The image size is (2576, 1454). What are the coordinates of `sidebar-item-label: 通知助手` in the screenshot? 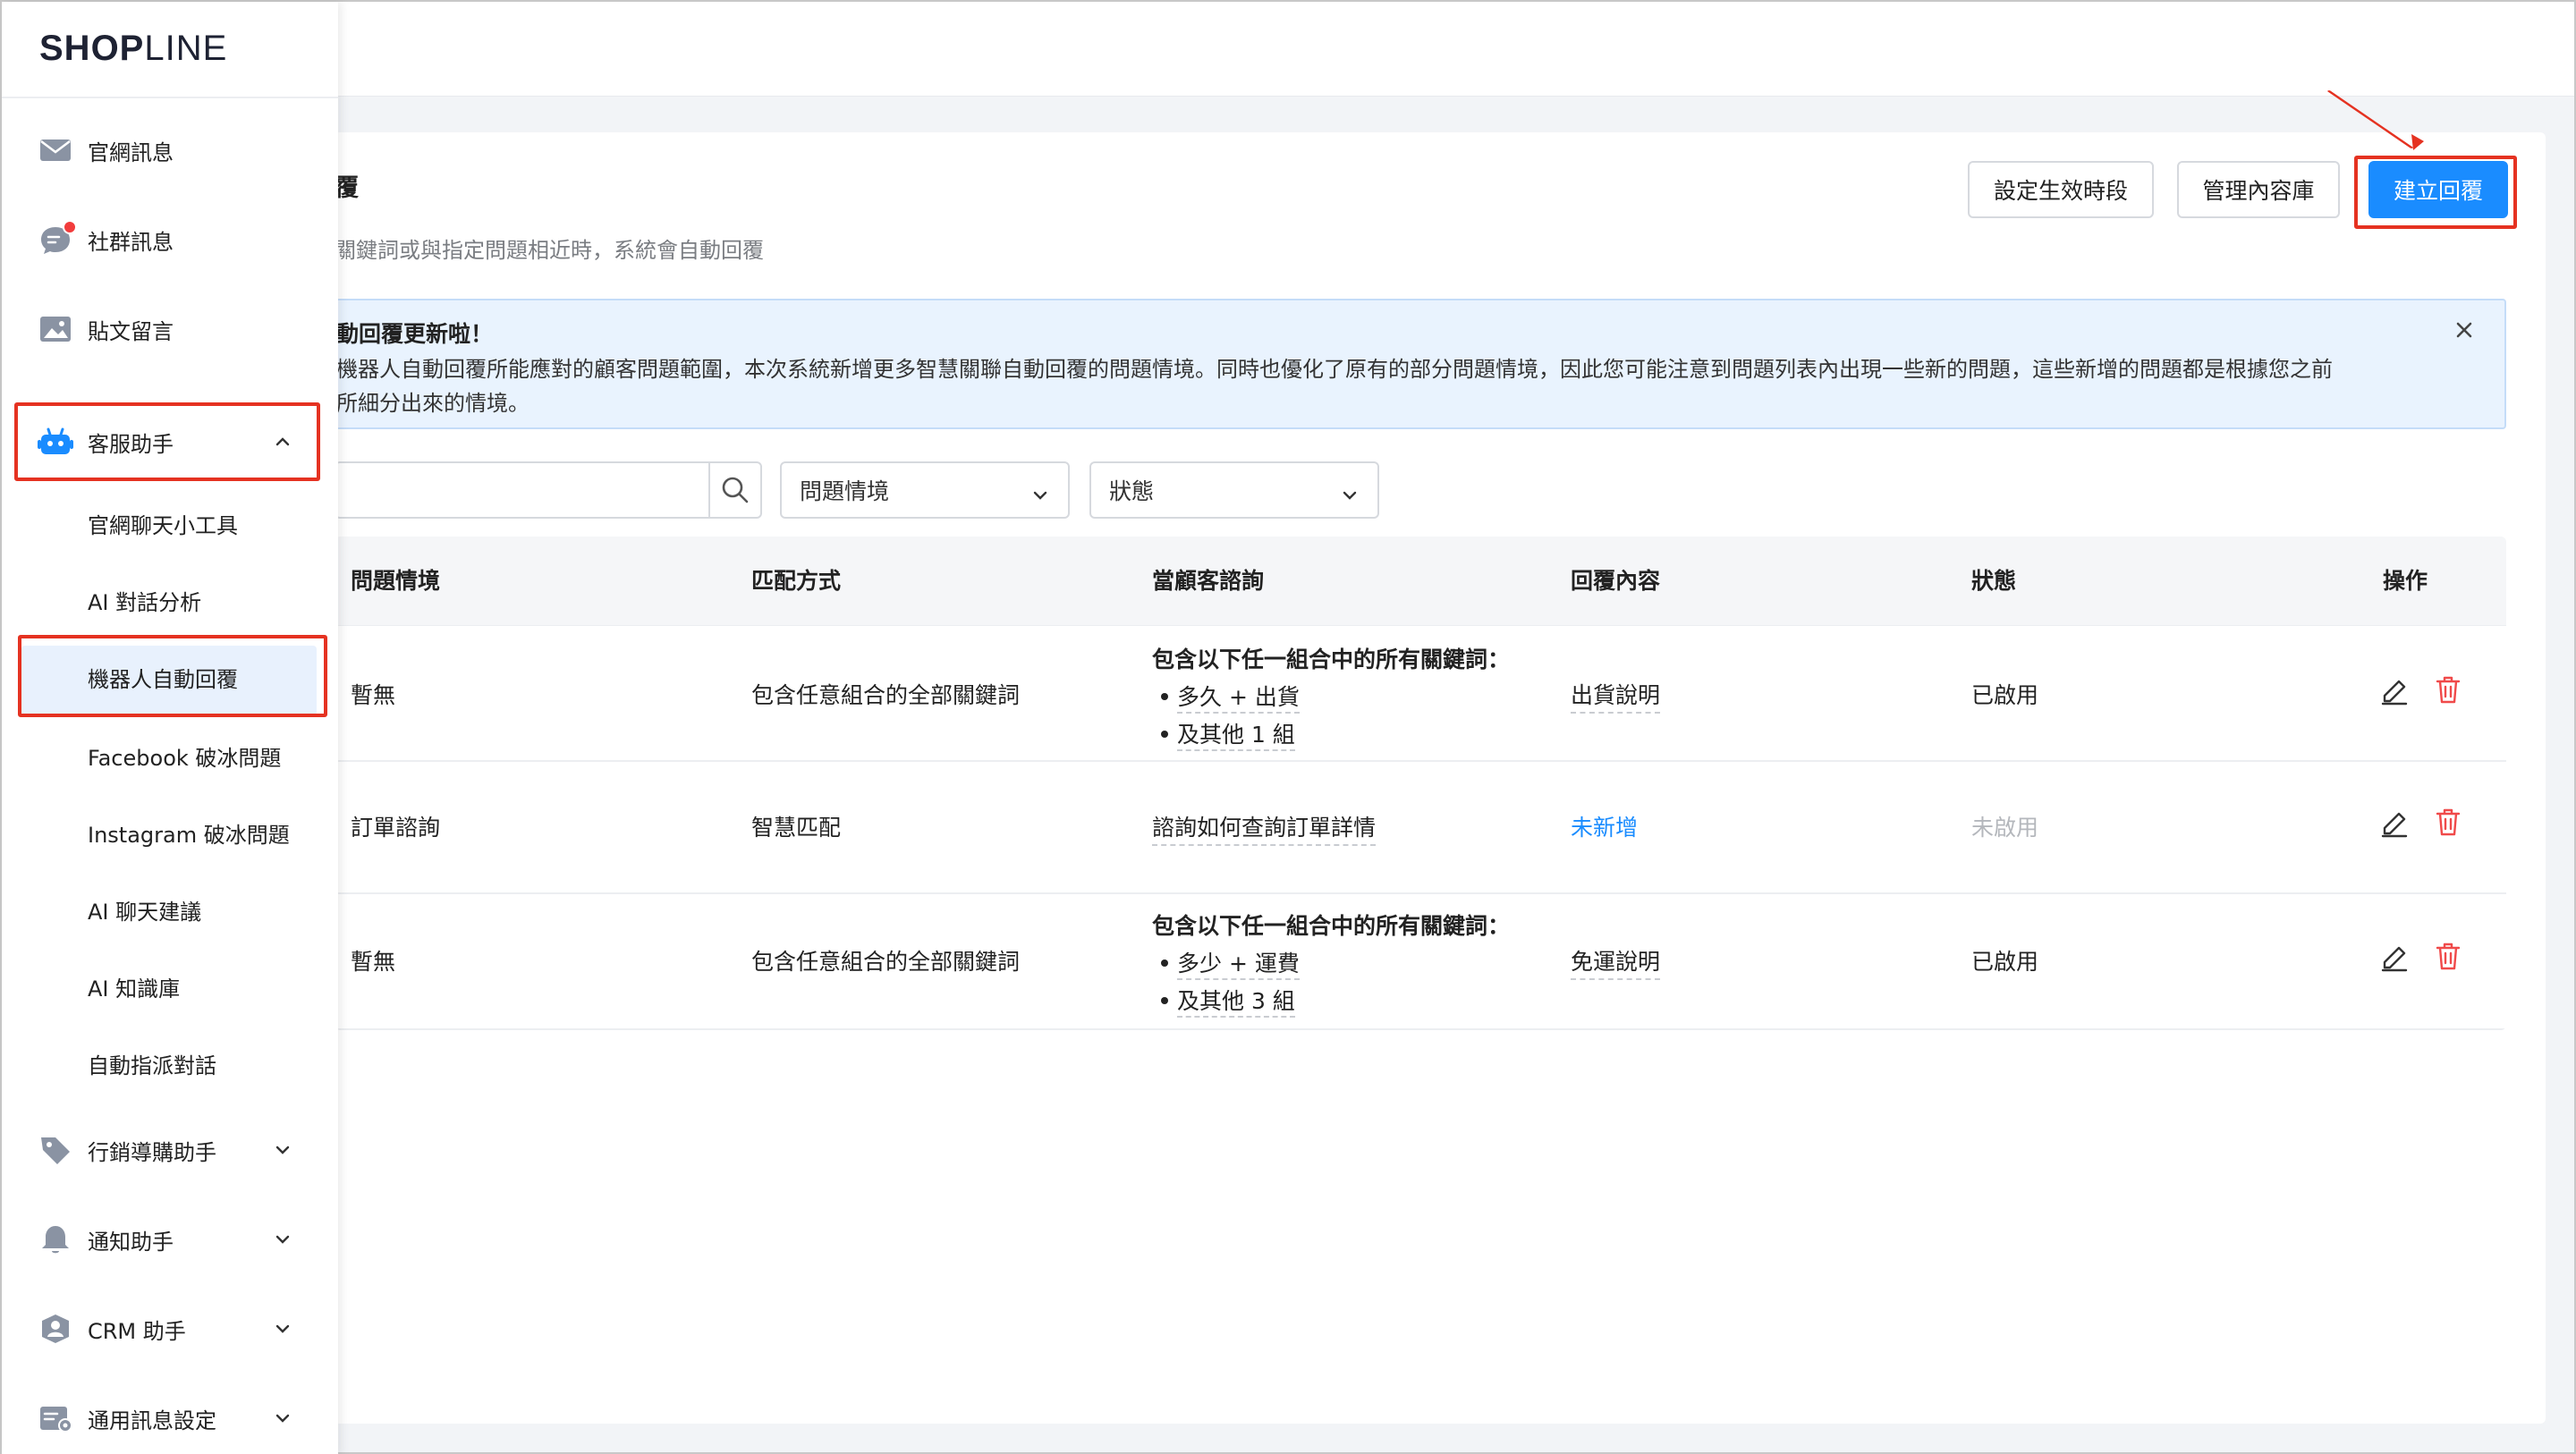 It's located at (131, 1242).